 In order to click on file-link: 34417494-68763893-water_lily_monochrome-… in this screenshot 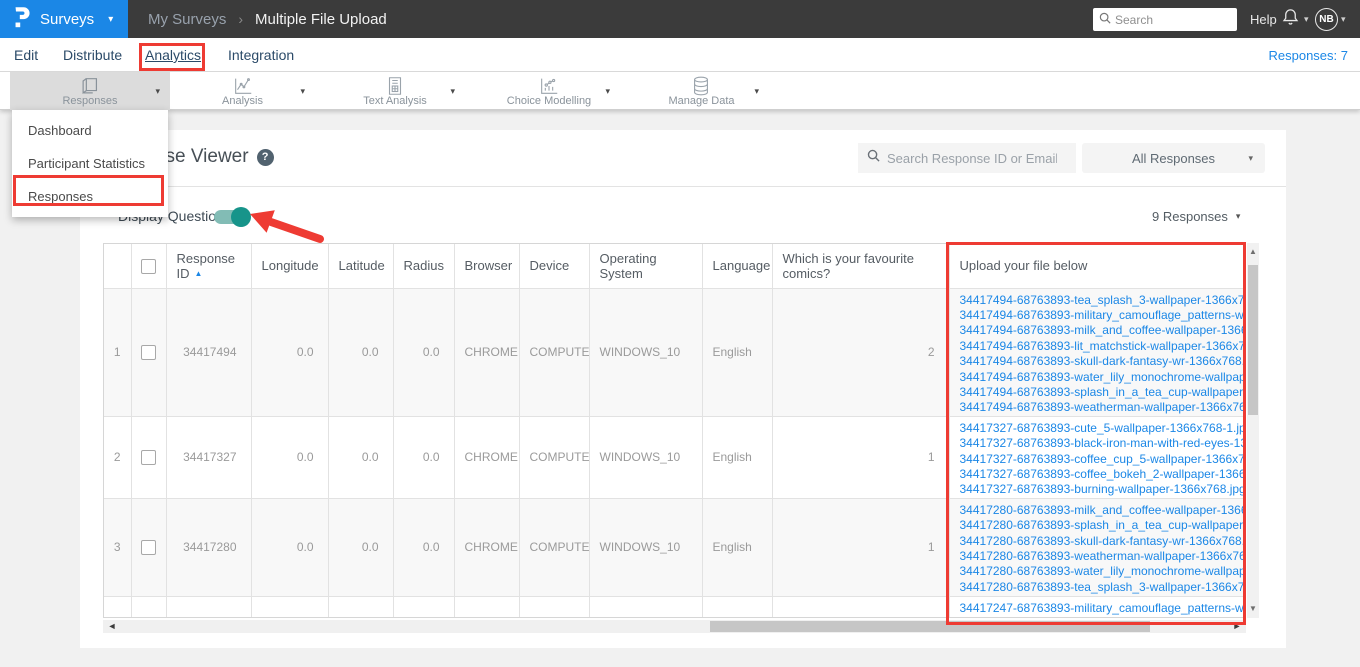, I will do `click(1102, 377)`.